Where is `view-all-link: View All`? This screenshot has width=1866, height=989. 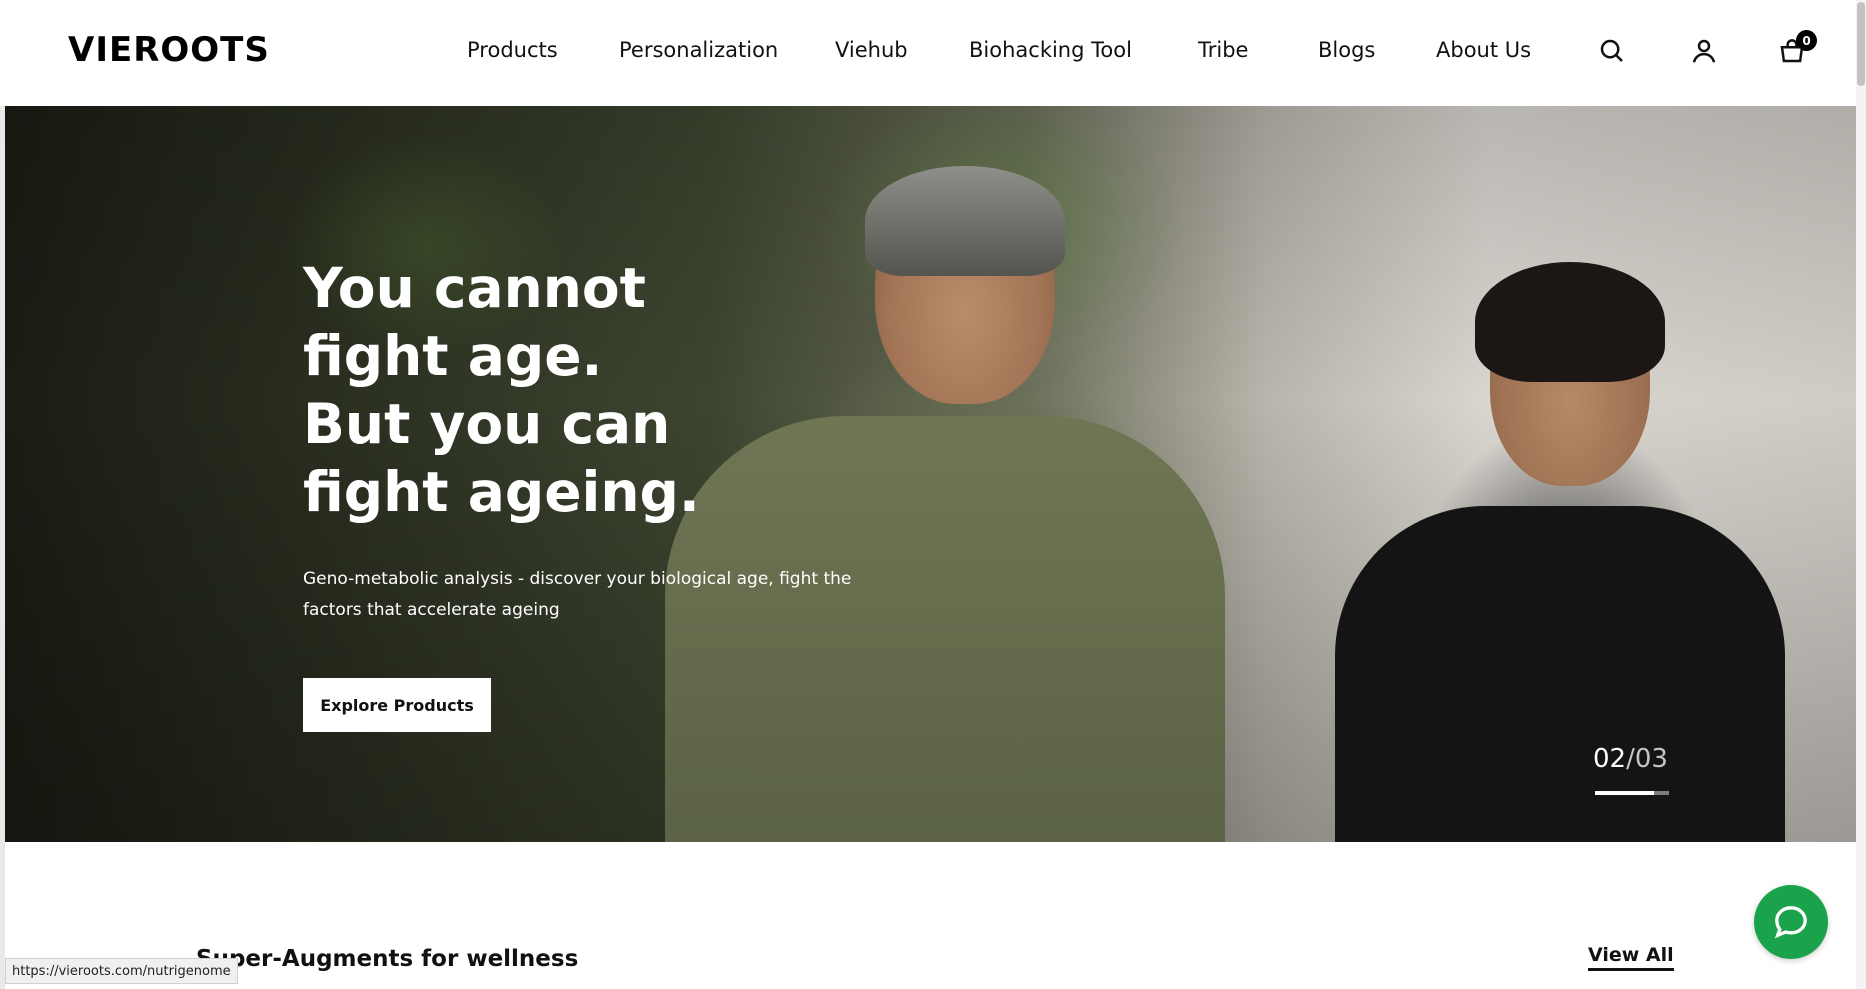 view-all-link: View All is located at coordinates (1631, 957).